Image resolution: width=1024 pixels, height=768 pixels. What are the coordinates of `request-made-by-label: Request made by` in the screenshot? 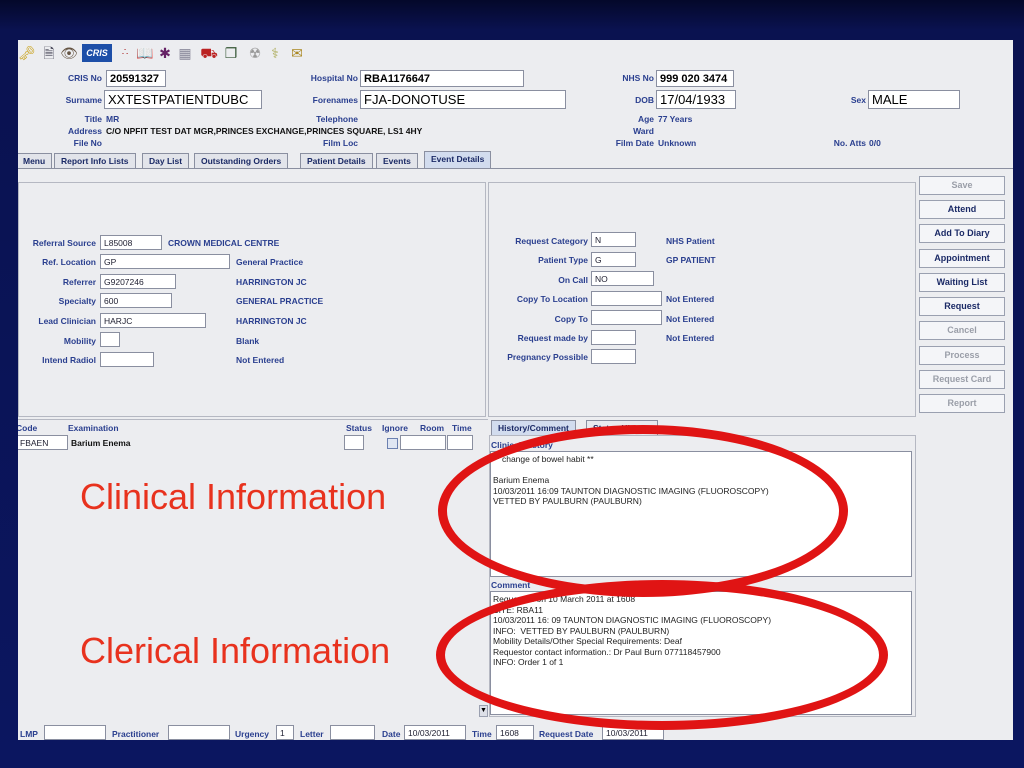 It's located at (552, 338).